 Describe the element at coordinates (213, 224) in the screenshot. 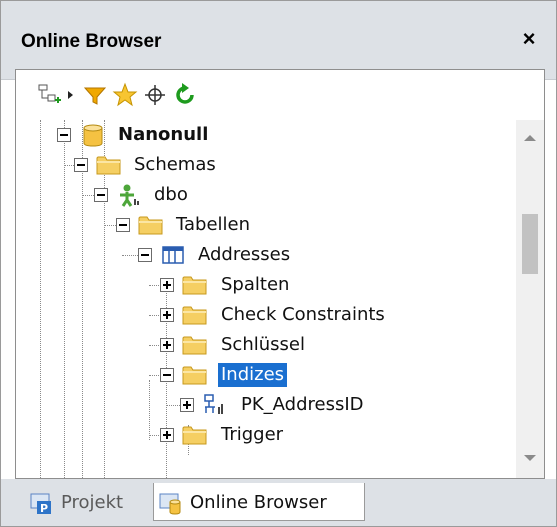

I see `tree-node-label: Tabellen` at that location.